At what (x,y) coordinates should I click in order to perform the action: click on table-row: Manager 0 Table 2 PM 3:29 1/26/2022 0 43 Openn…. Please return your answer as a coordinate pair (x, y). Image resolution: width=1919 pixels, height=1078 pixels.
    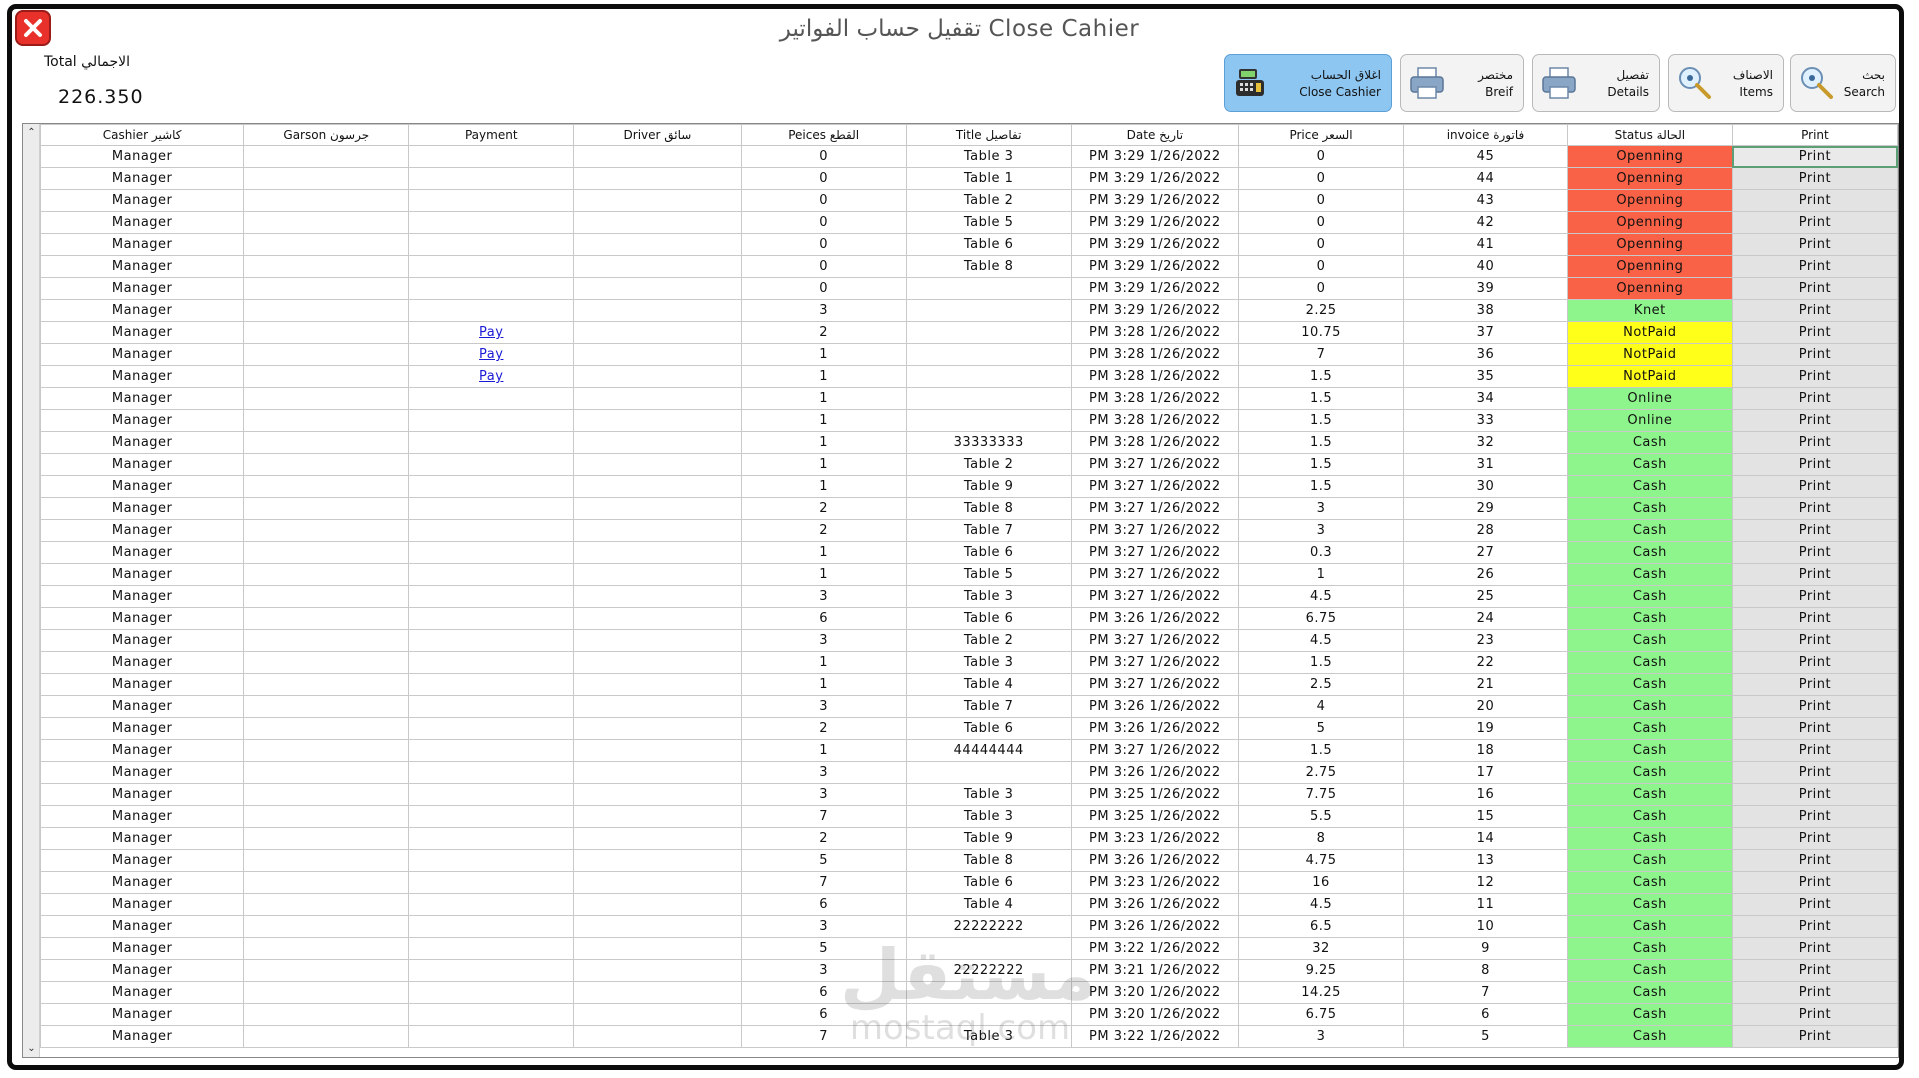
    Looking at the image, I should click on (968, 200).